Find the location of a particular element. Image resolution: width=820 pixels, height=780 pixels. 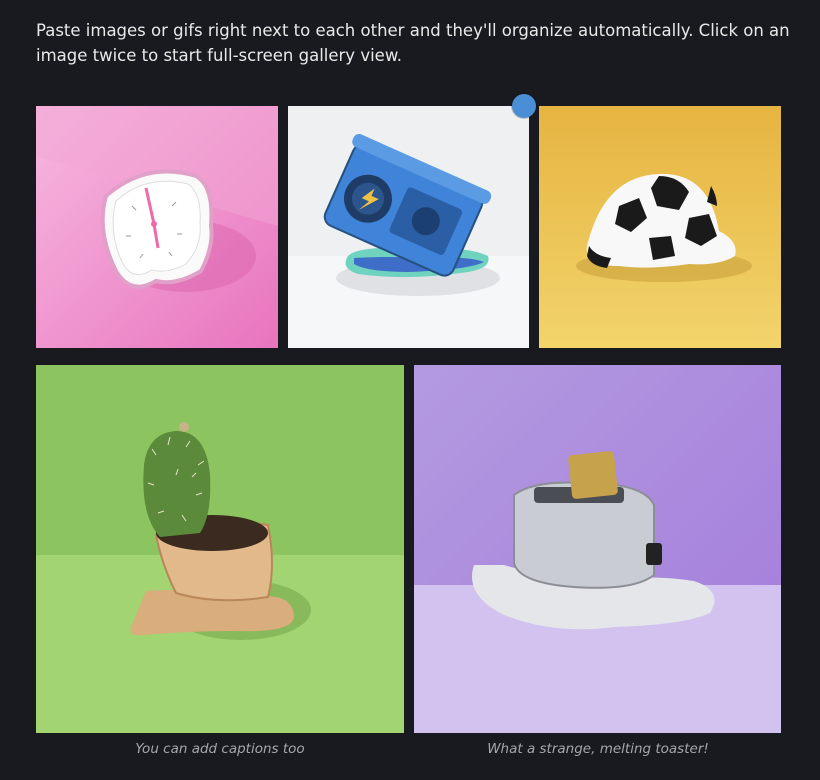

resize-handle is located at coordinates (524, 106).